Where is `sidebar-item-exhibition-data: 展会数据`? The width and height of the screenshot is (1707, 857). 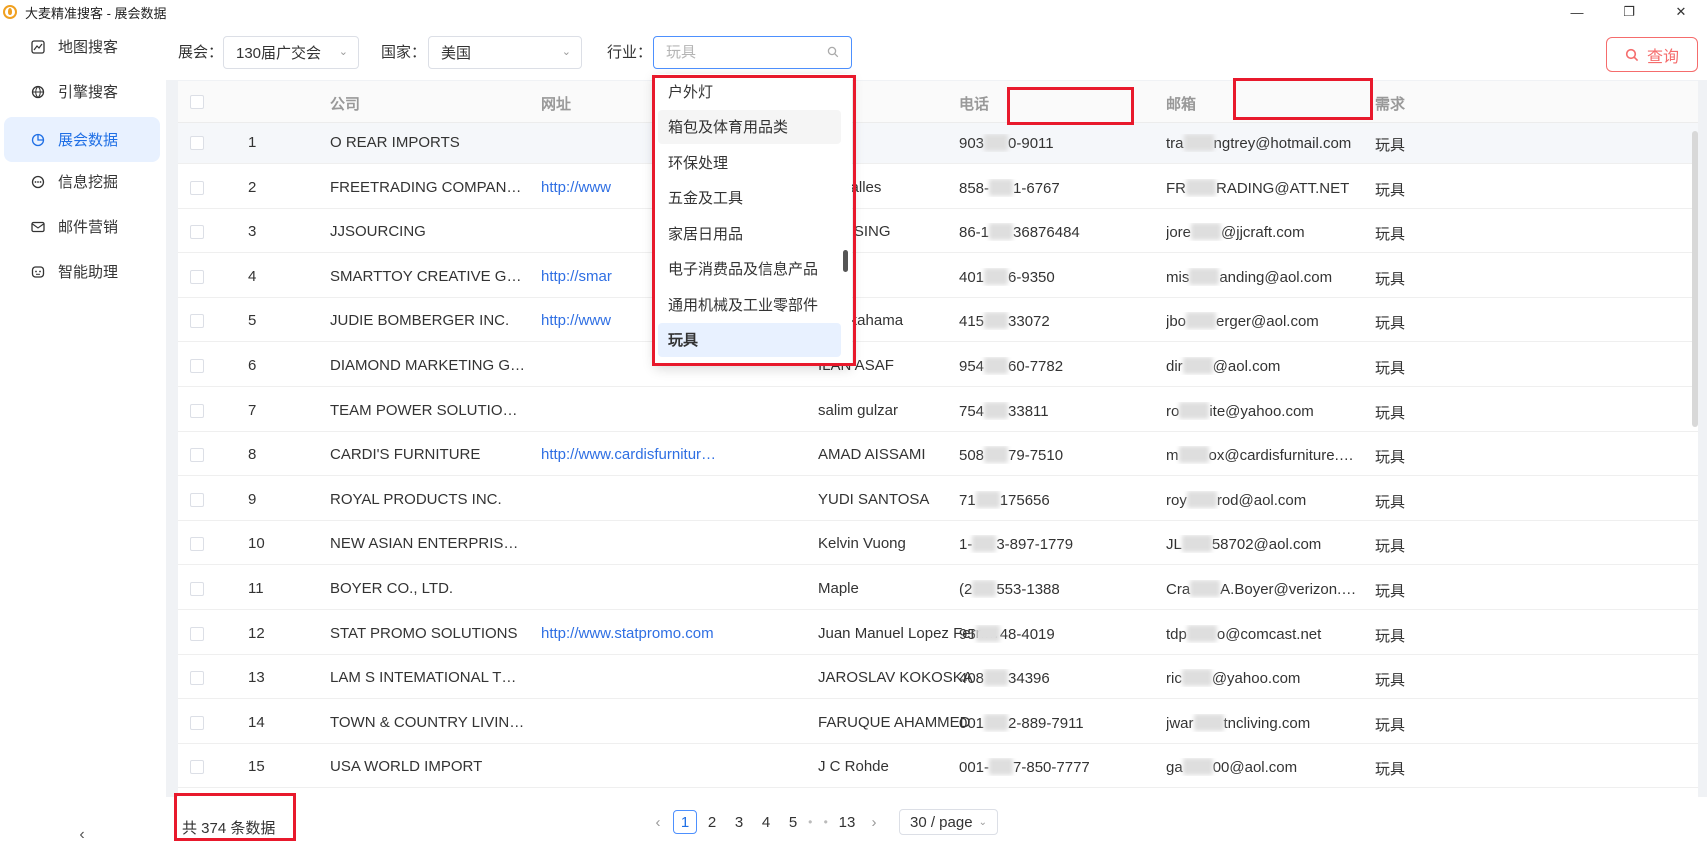
sidebar-item-exhibition-data: 展会数据 is located at coordinates (82, 139).